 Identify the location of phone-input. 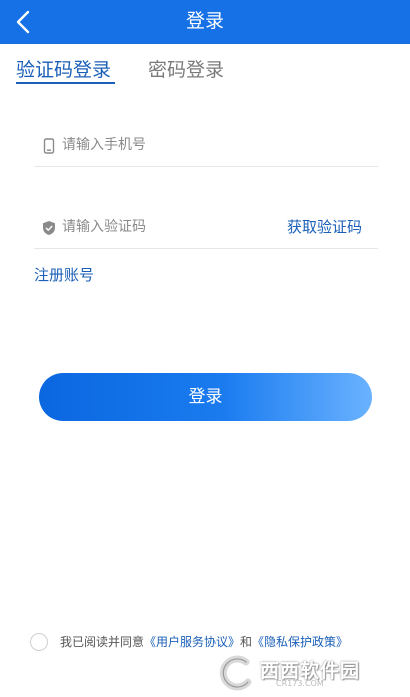
(177, 145).